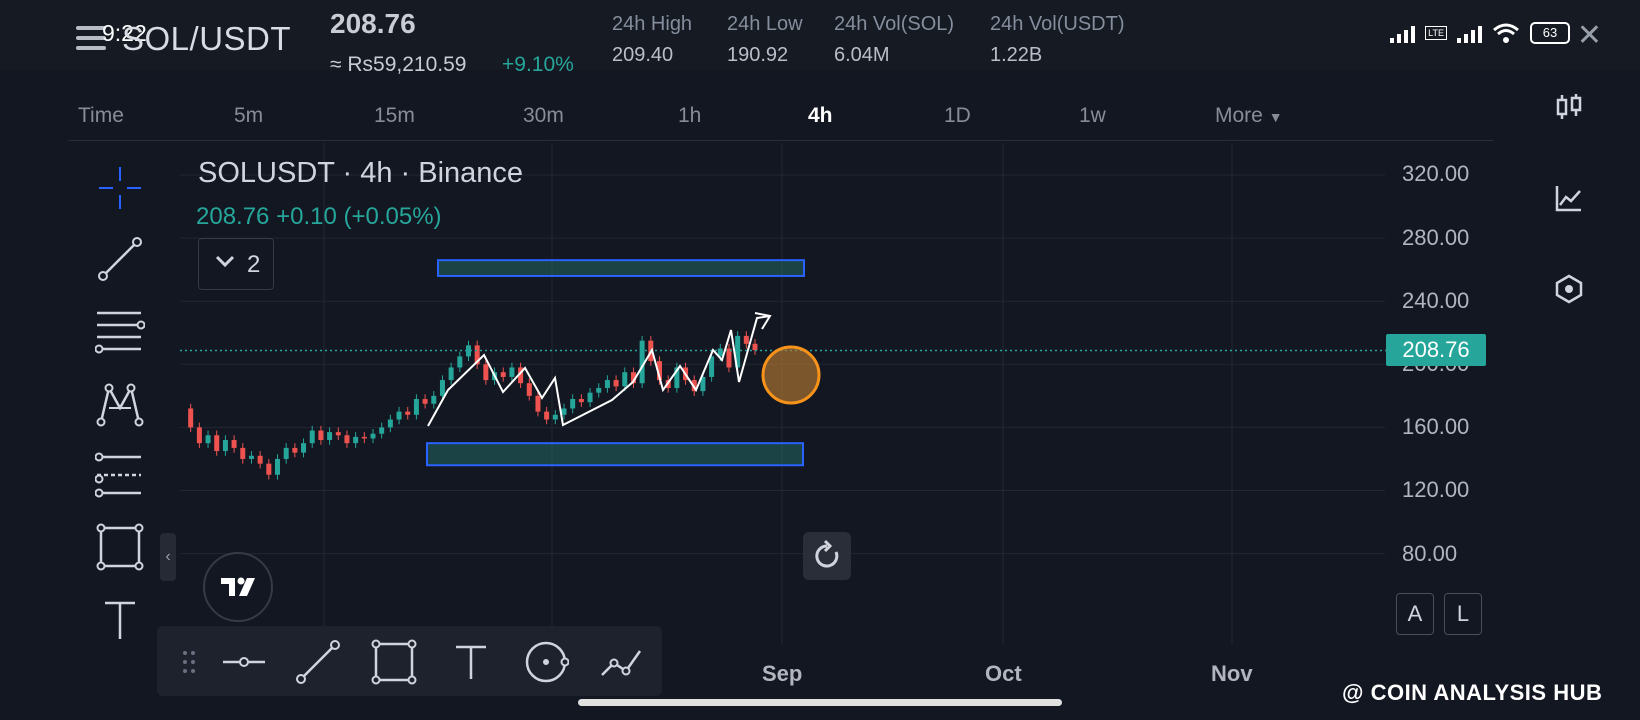 Image resolution: width=1640 pixels, height=720 pixels. Describe the element at coordinates (1430, 553) in the screenshot. I see `y-tick: 80.00` at that location.